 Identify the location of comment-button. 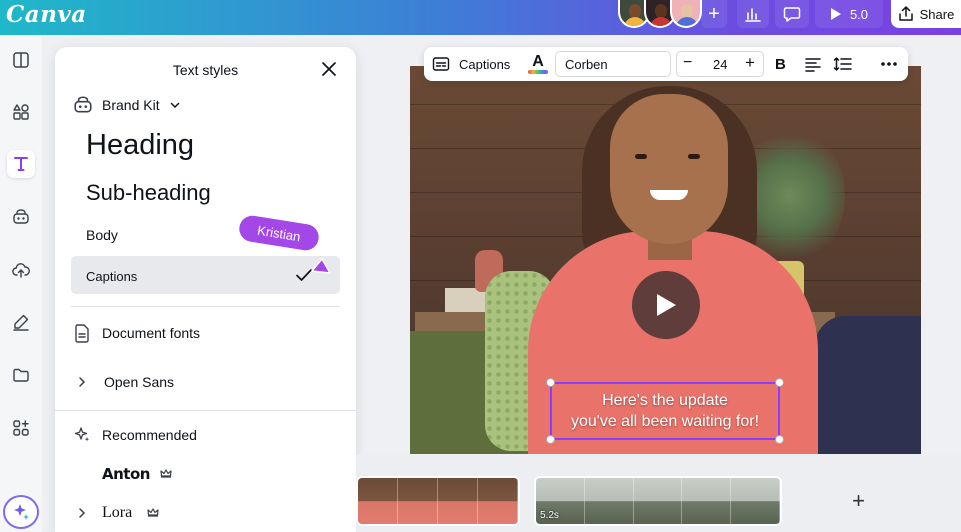
(792, 14).